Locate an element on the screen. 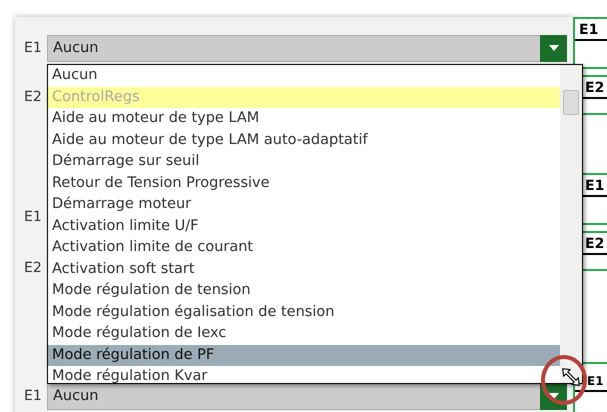 This screenshot has height=412, width=607. dropdown-button is located at coordinates (553, 48).